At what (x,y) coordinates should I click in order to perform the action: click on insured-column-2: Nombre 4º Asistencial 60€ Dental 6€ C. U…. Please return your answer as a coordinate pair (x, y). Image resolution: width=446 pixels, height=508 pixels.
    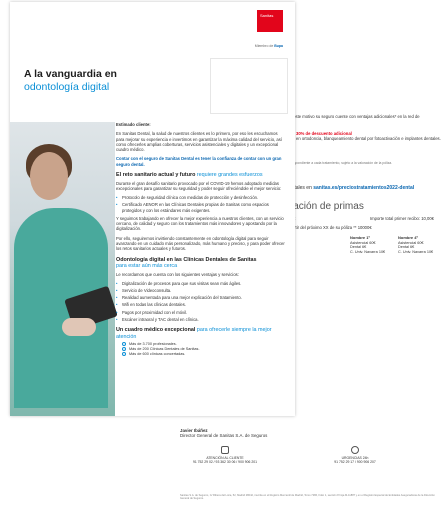
    Looking at the image, I should click on (416, 244).